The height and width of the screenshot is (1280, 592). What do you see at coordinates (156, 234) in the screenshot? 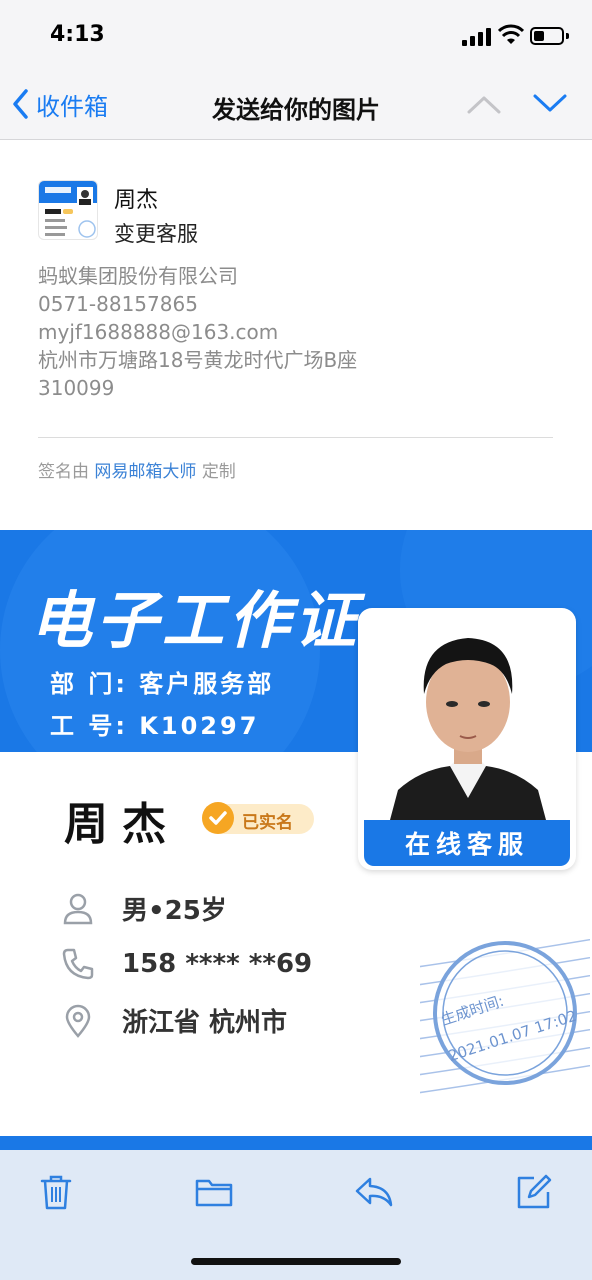
I see `email-subject: 变更客服` at bounding box center [156, 234].